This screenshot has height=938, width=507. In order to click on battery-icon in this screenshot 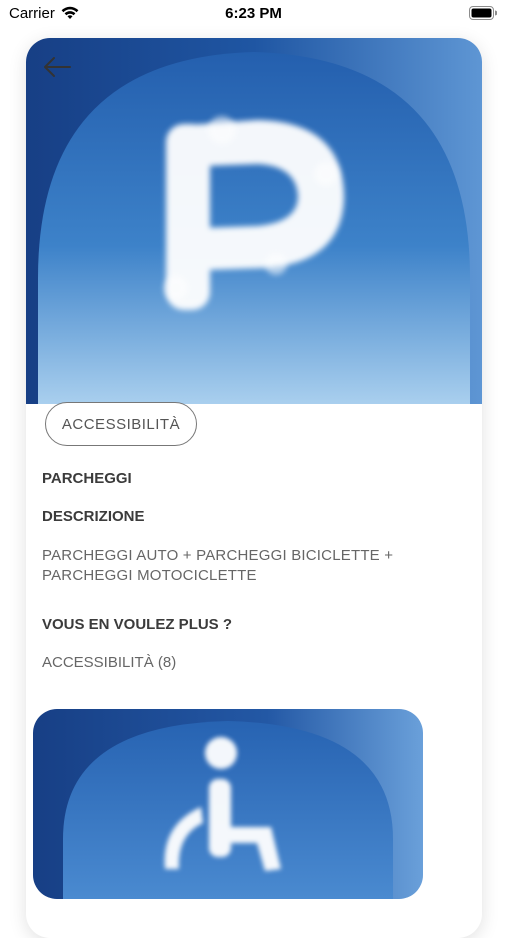, I will do `click(483, 13)`.